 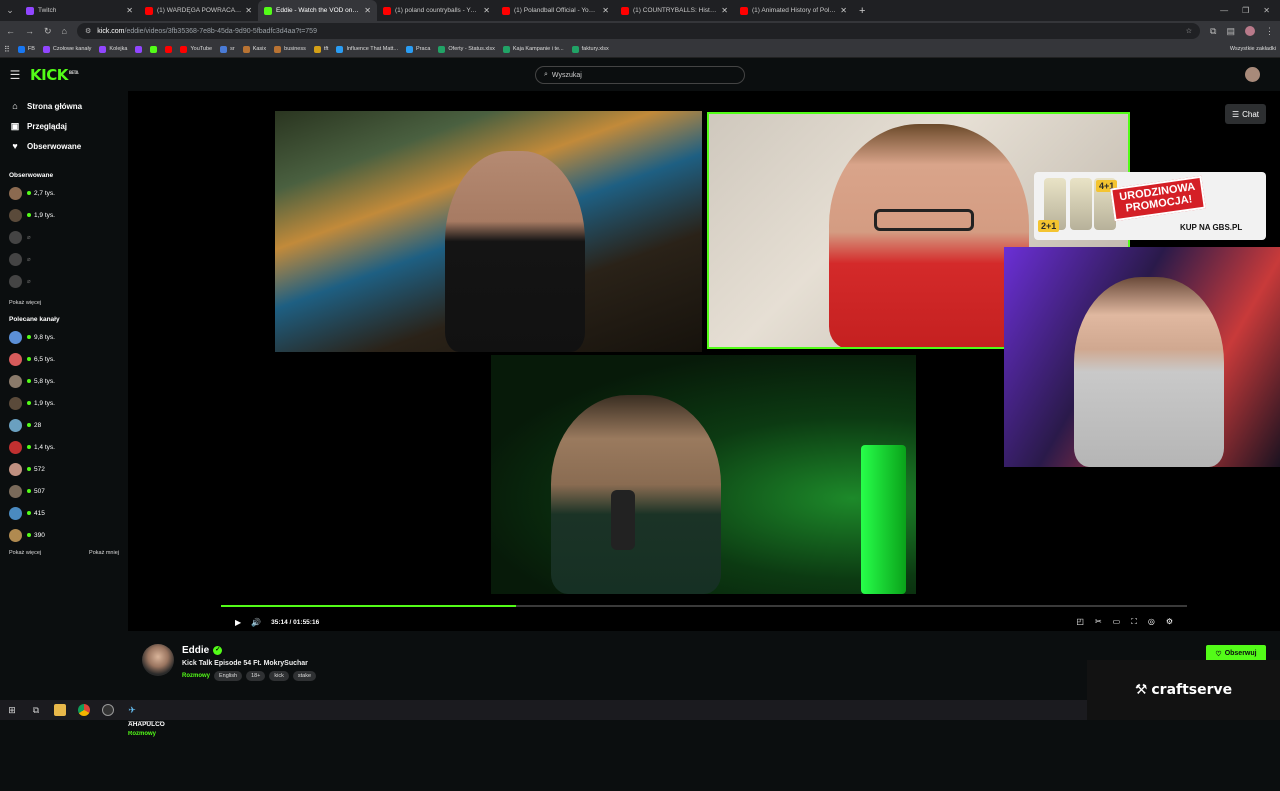 I want to click on windows-start-icon: ⊞, so click(x=12, y=710).